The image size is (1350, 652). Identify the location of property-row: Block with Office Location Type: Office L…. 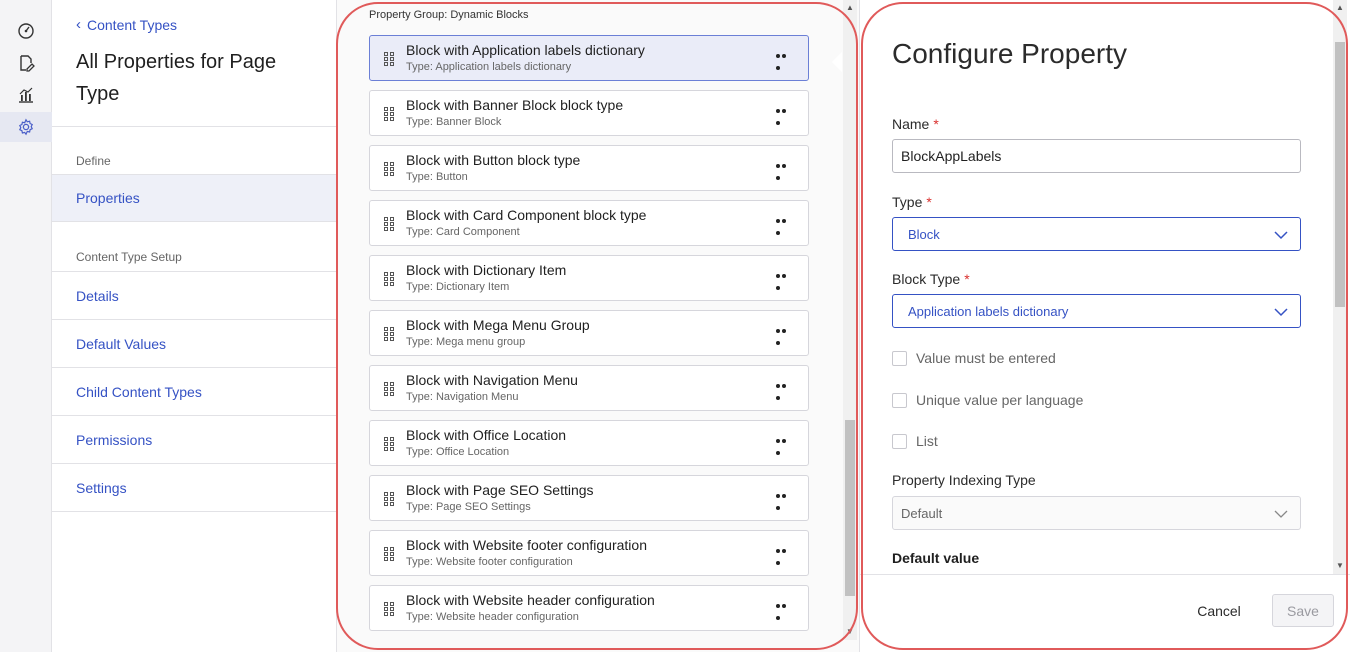
(589, 443).